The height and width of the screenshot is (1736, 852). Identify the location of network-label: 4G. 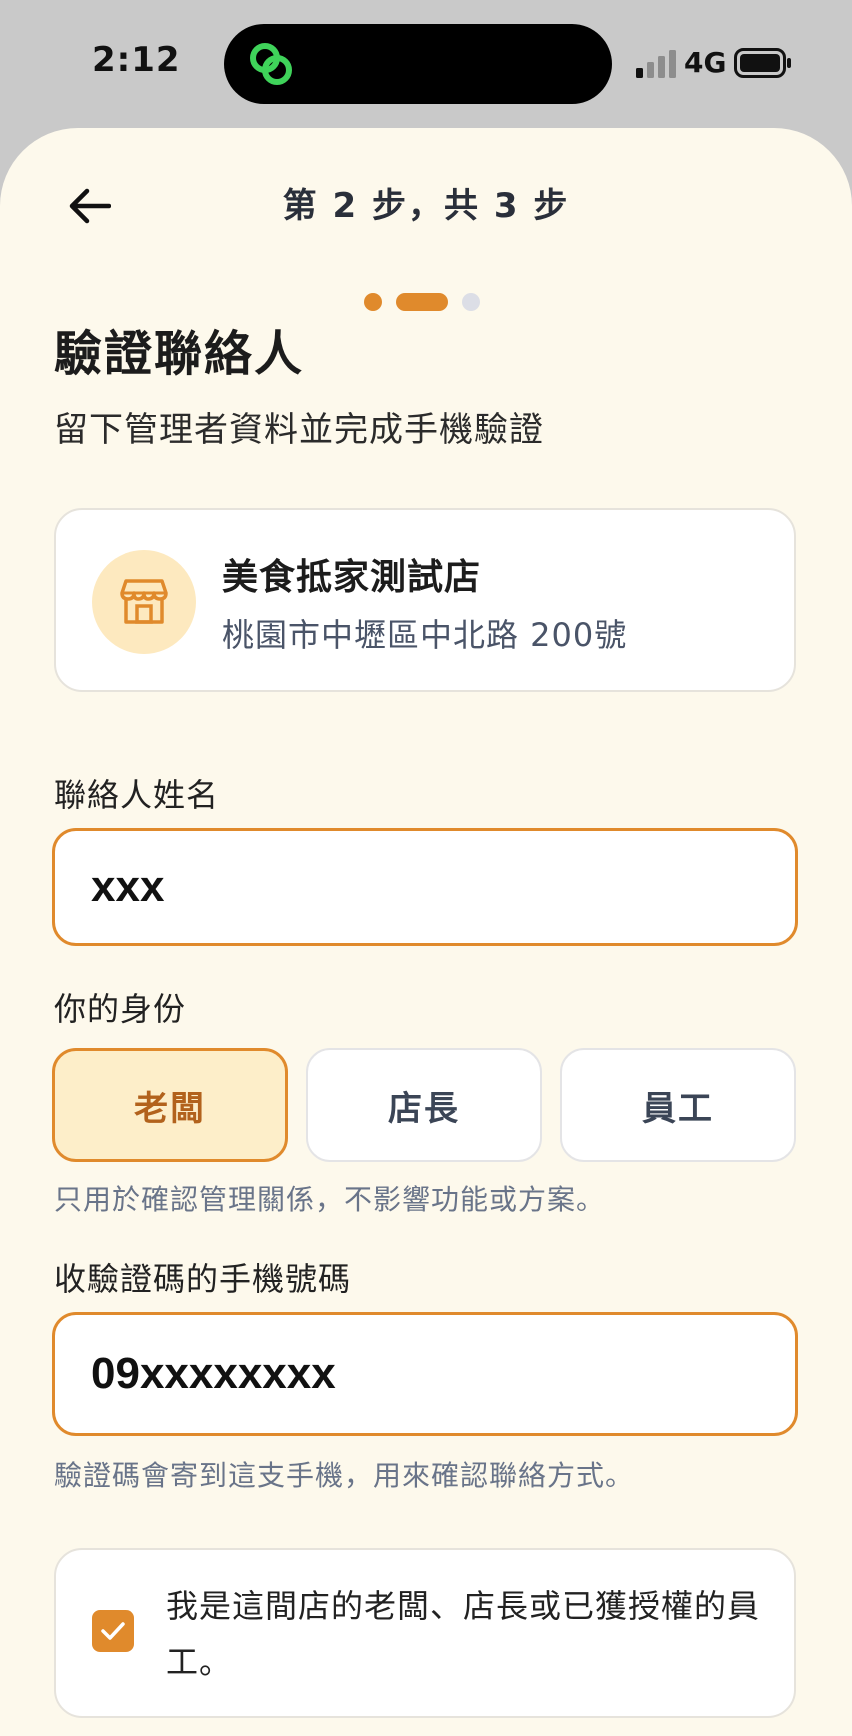
(705, 62).